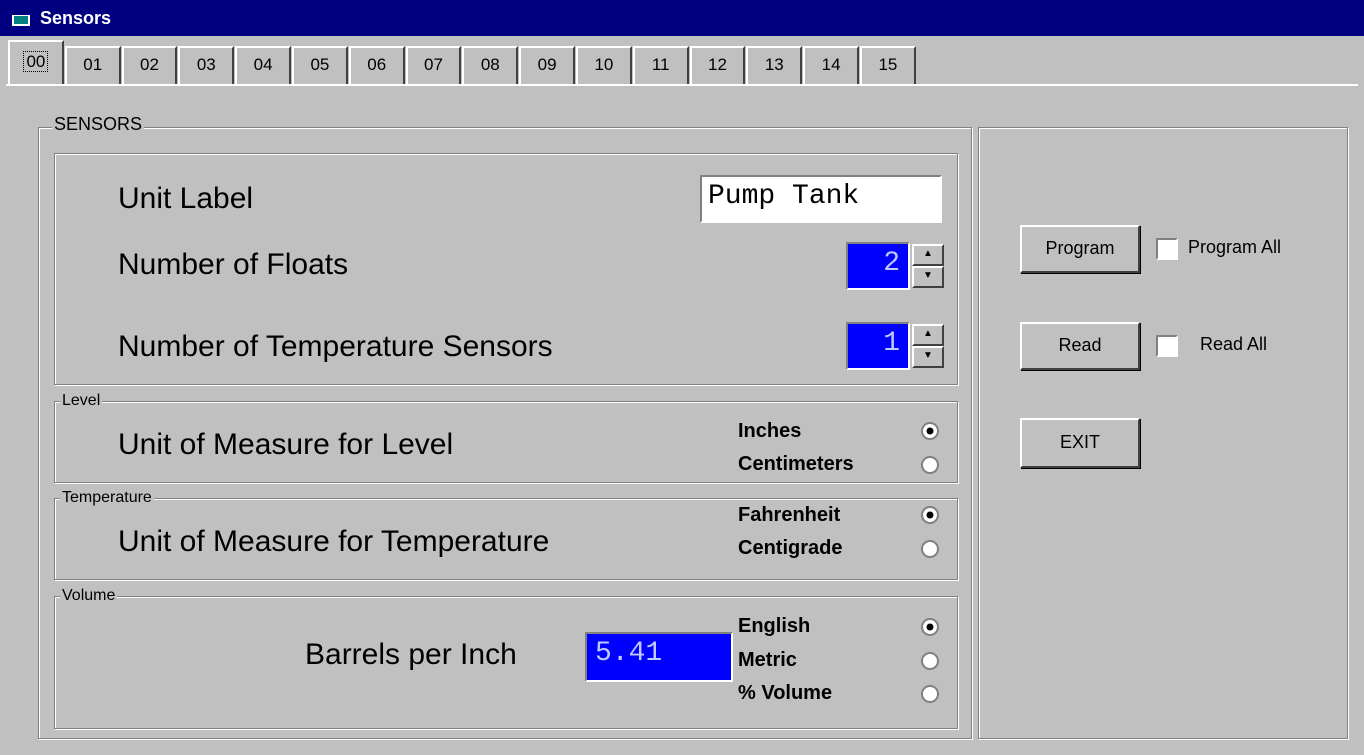  Describe the element at coordinates (930, 515) in the screenshot. I see `radio-fahrenheit` at that location.